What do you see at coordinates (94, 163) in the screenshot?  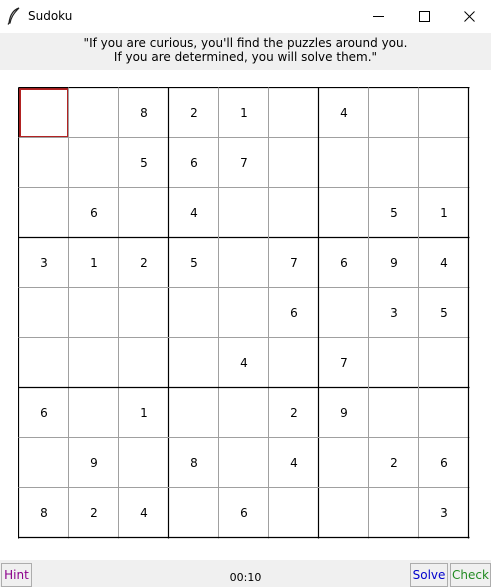 I see `sudoku-cell-r2-c2` at bounding box center [94, 163].